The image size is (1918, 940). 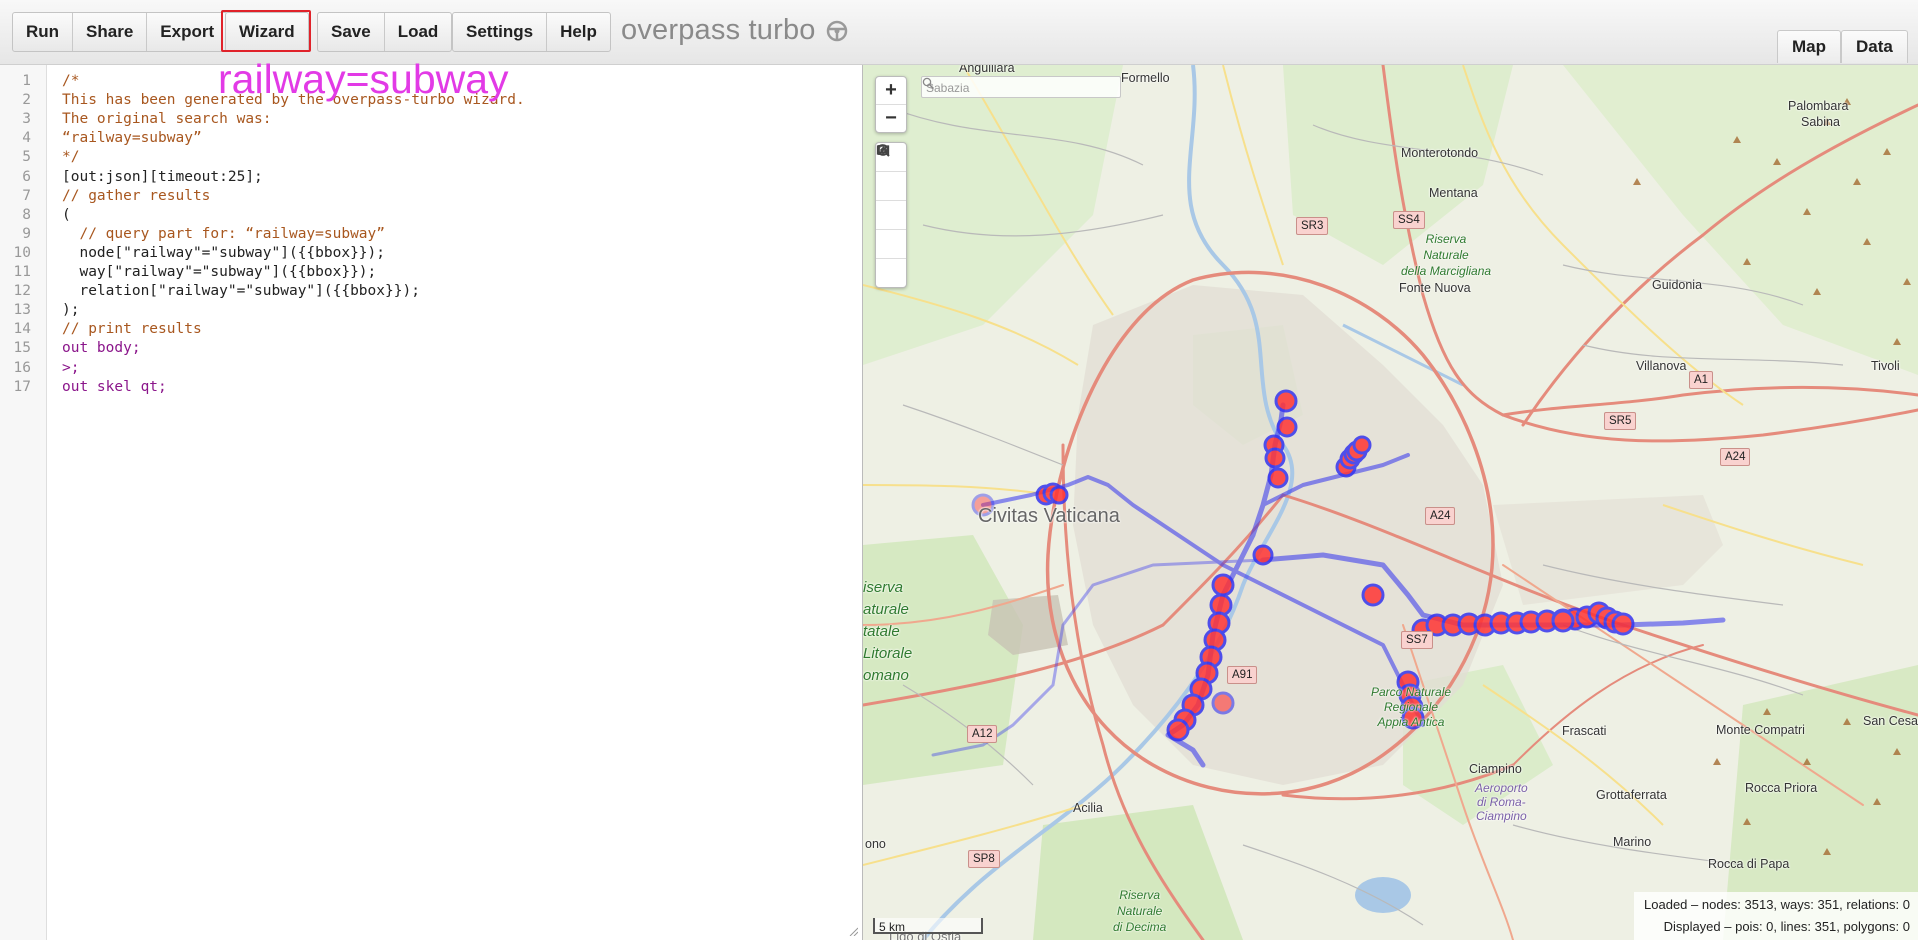 I want to click on circle-icon, so click(x=891, y=173).